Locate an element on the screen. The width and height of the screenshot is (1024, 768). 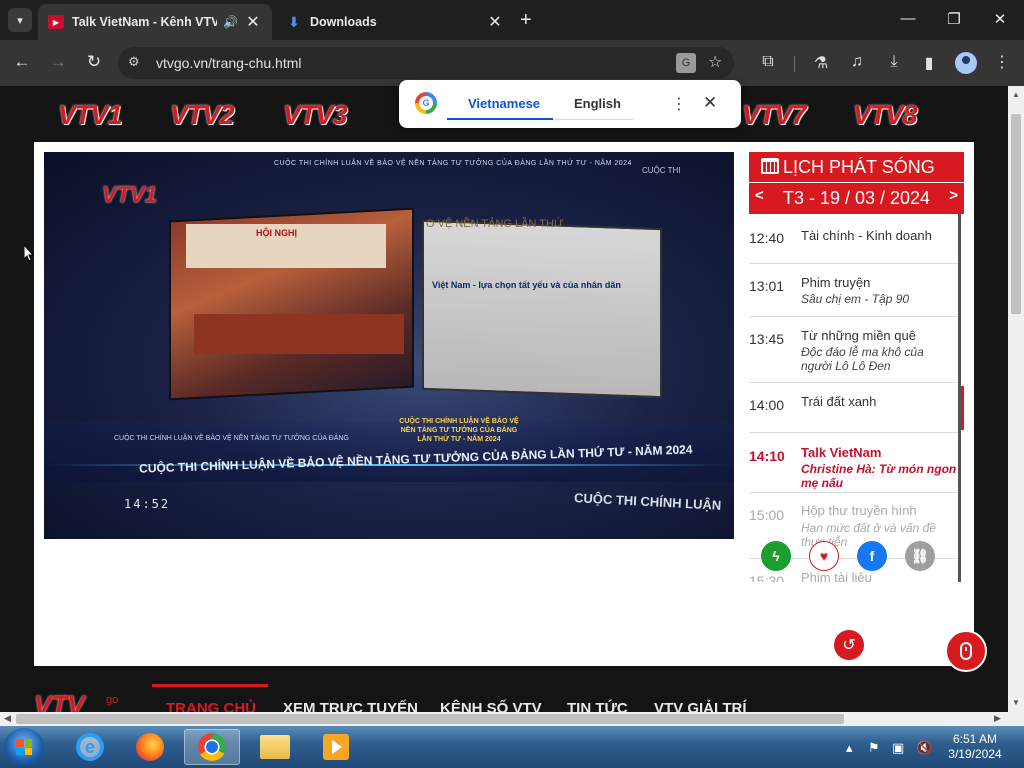
tab-talk-vietnam: ▶ Talk VietNam - Kênh VTV1, 🔊 ✕ is located at coordinates (155, 22).